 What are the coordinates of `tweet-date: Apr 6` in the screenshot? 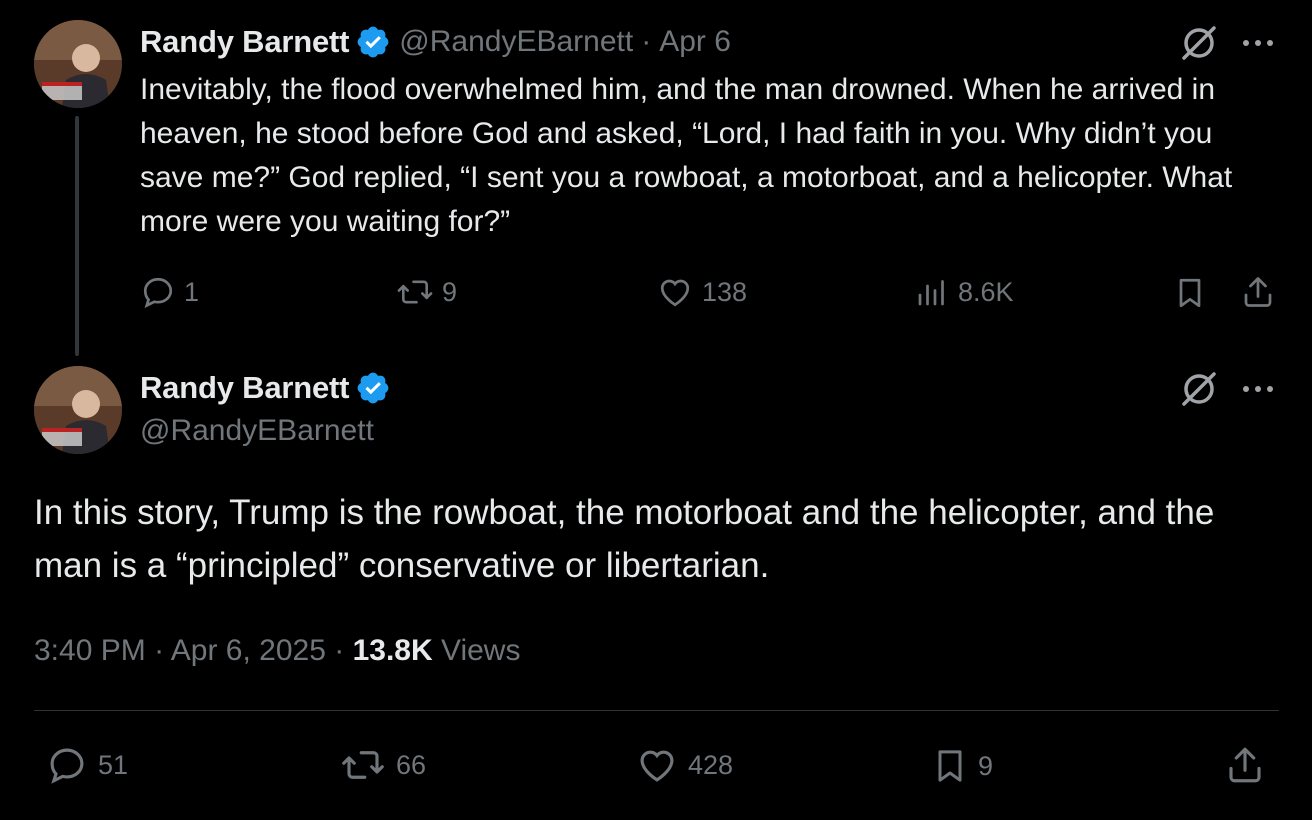 It's located at (695, 42).